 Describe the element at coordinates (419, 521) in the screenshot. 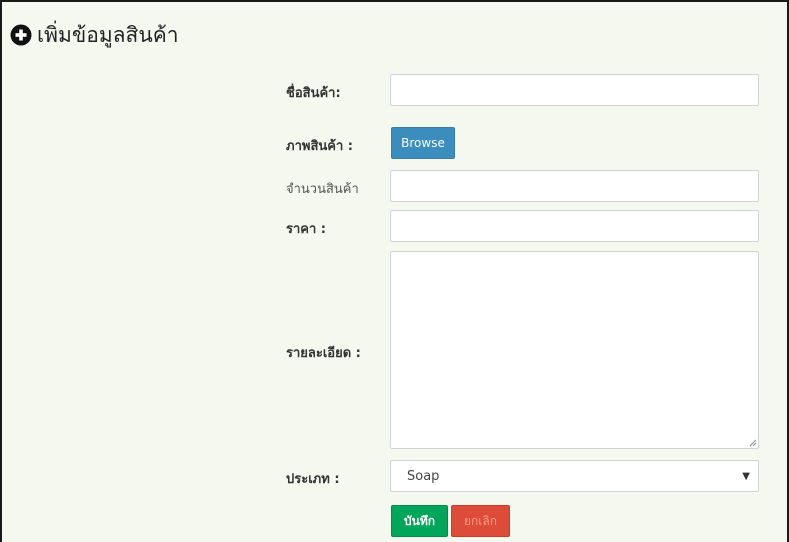

I see `save-button: บันทึก` at that location.